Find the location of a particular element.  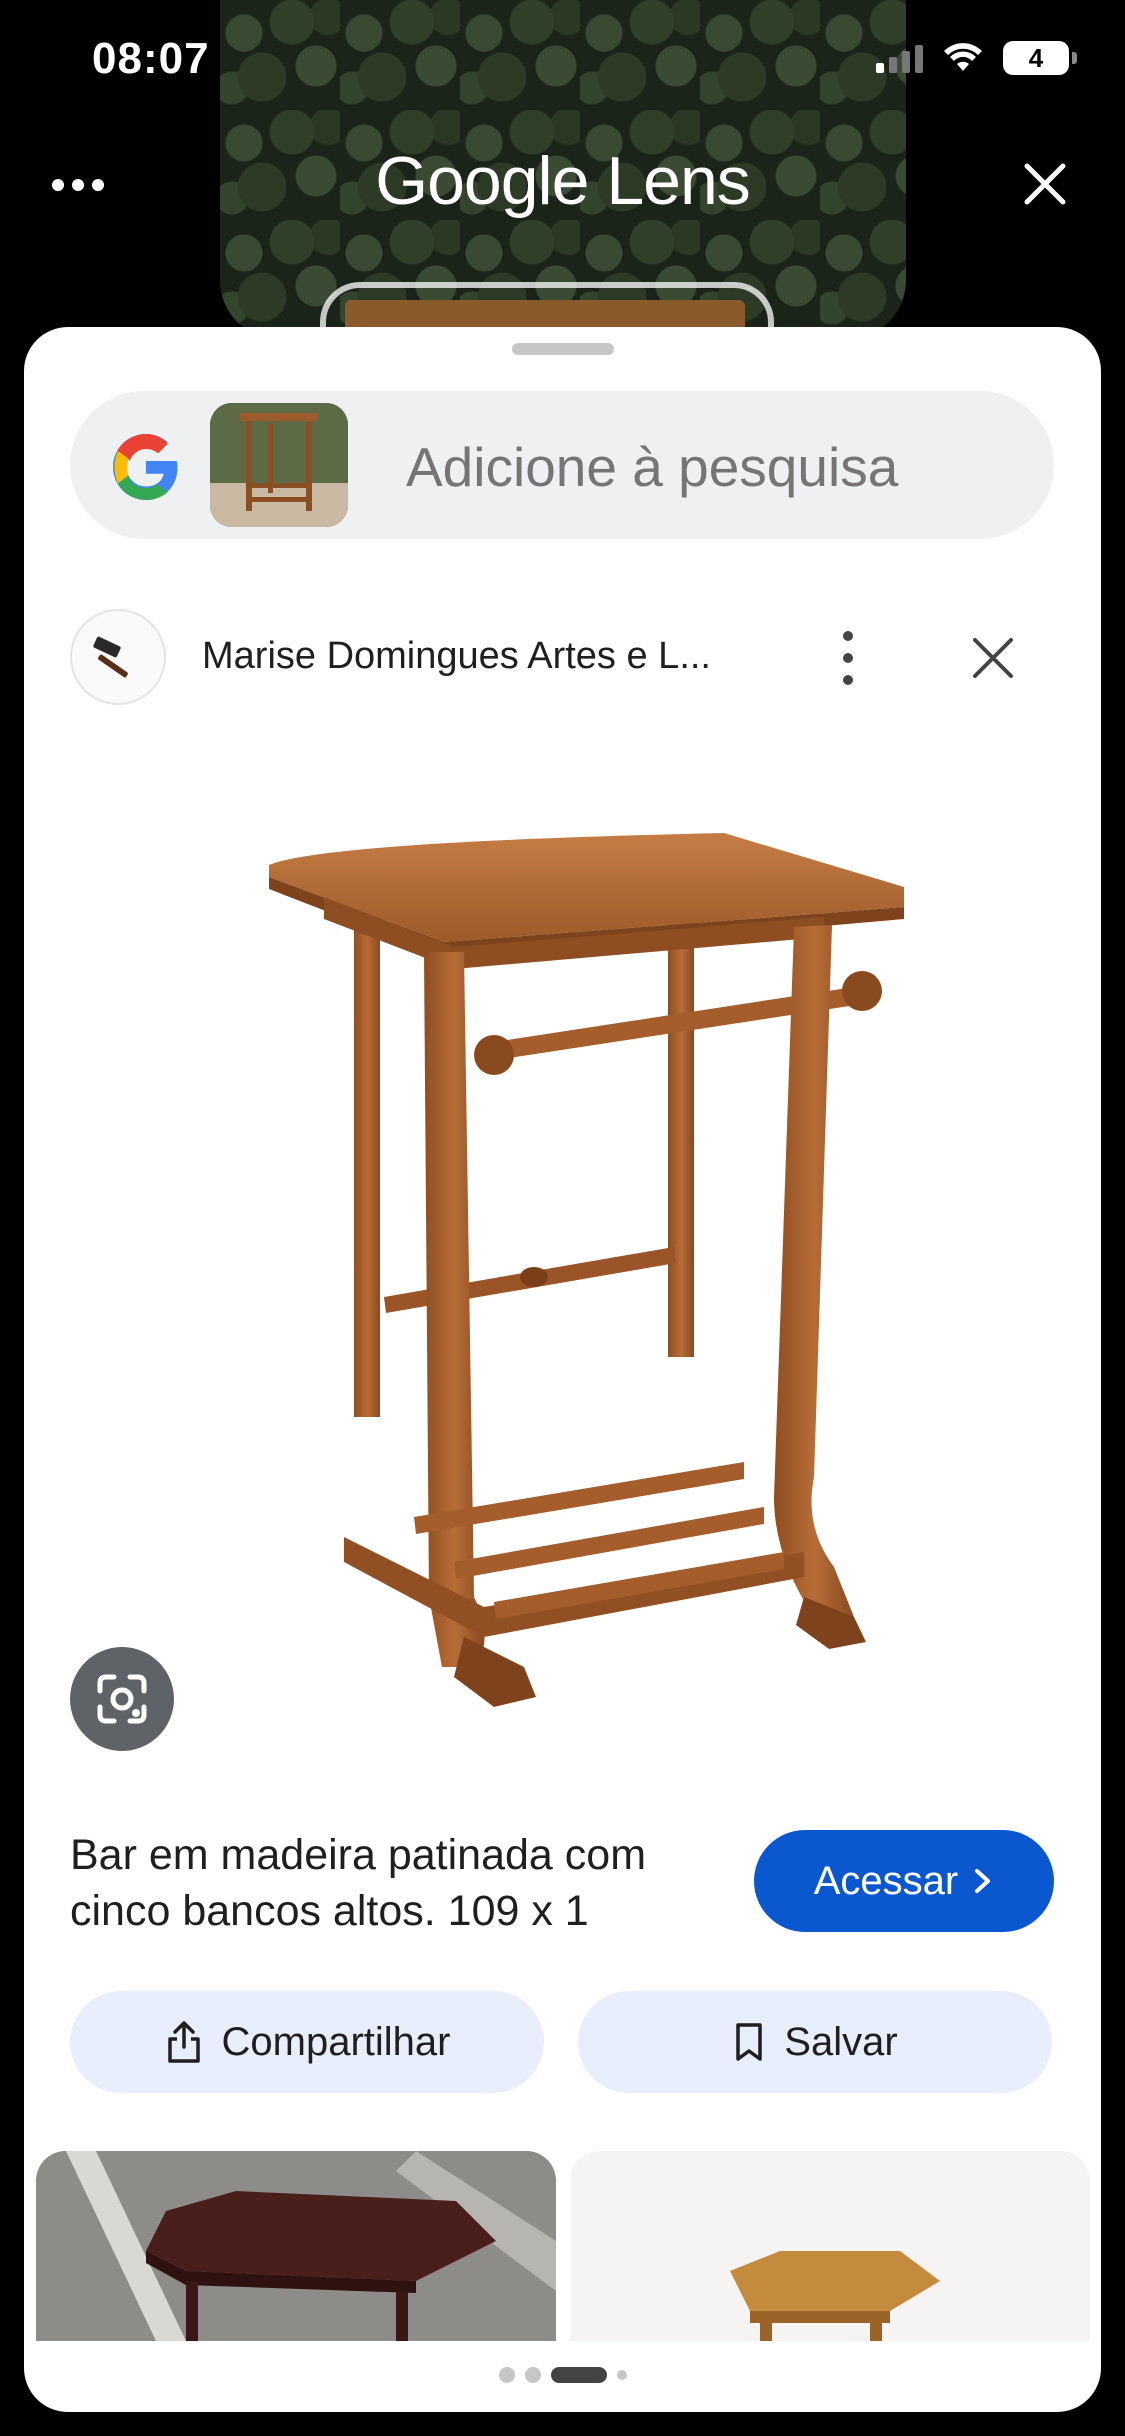

battery-indicator: 4 is located at coordinates (1040, 58).